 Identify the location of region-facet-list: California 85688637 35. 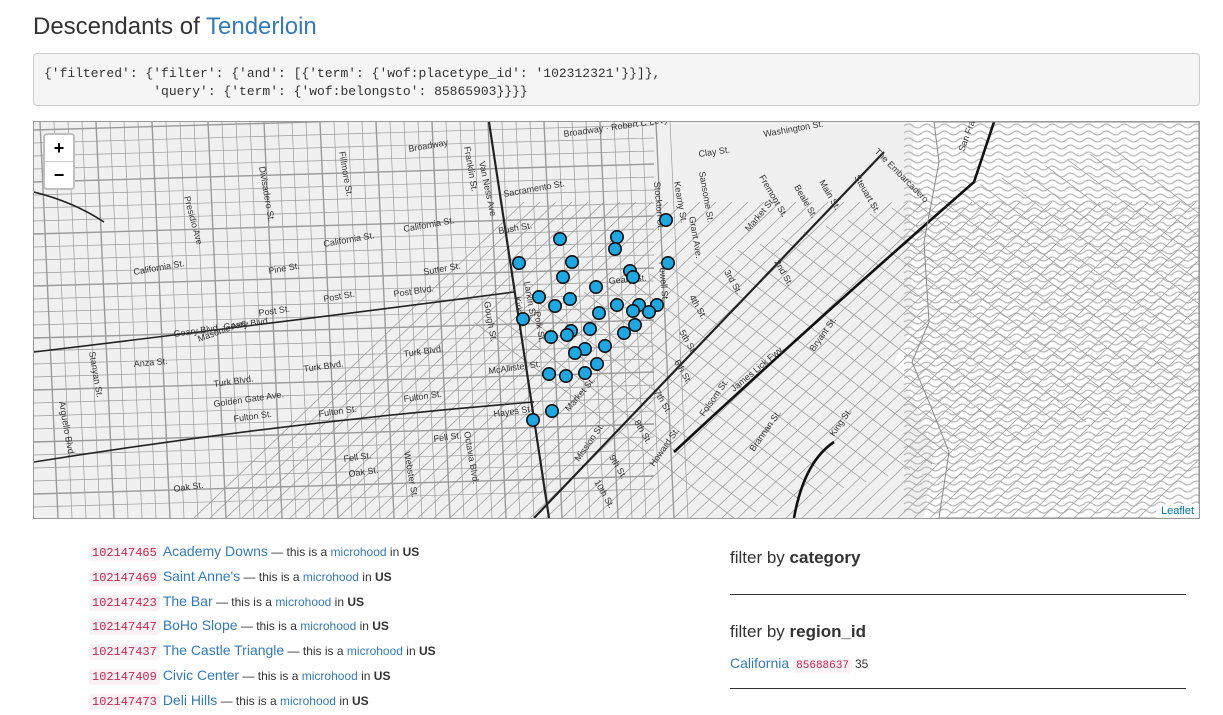
(799, 663).